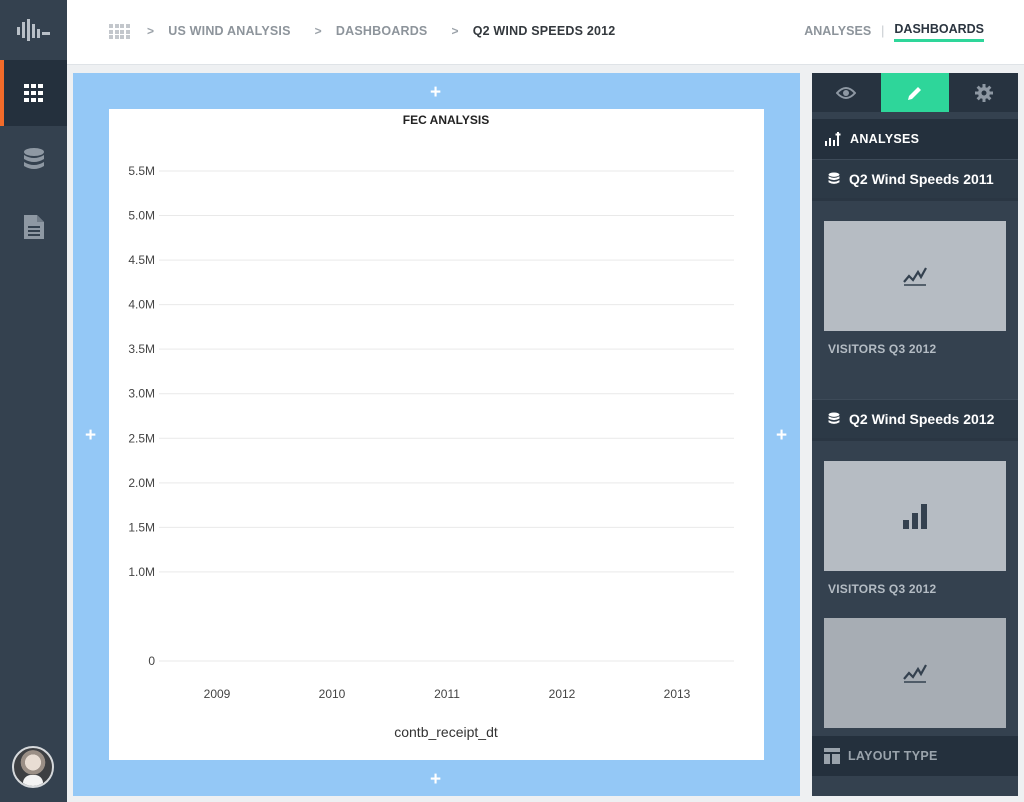 The image size is (1024, 802). I want to click on mode-tabs, so click(915, 92).